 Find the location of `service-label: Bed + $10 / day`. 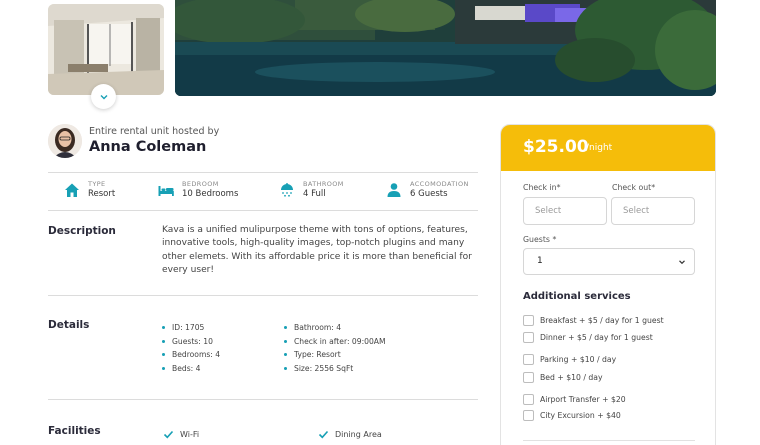

service-label: Bed + $10 / day is located at coordinates (571, 377).